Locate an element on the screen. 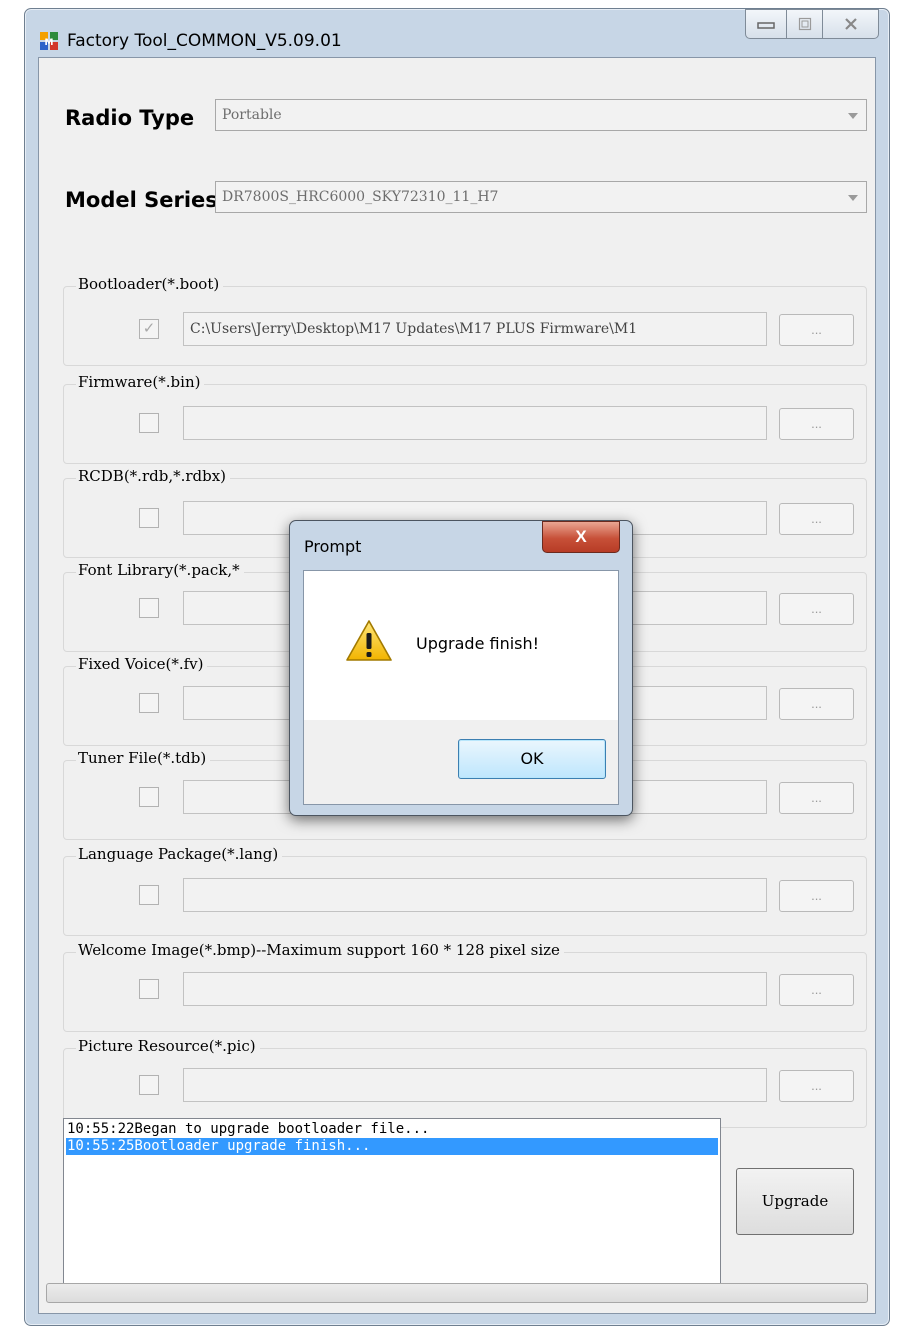 This screenshot has width=912, height=1336. group-label: Language Package(*.lang) is located at coordinates (179, 854).